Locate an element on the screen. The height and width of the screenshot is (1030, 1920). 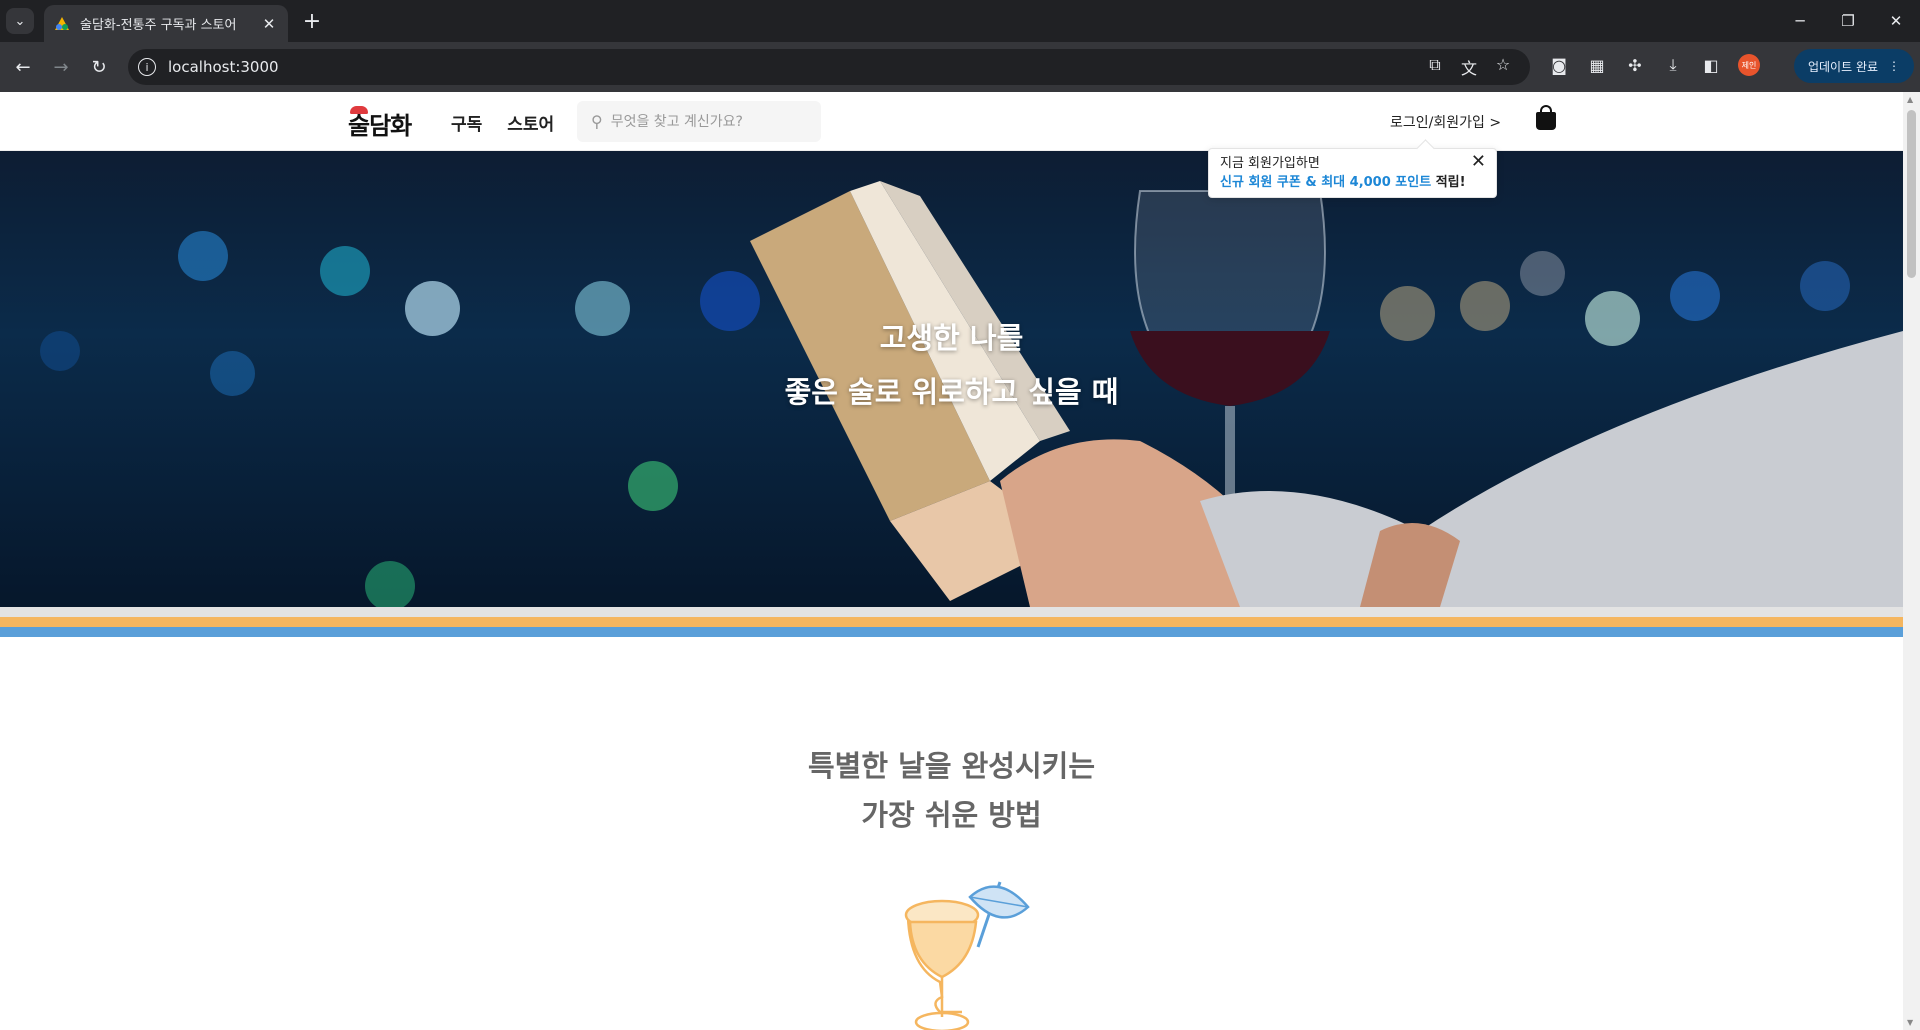
nav-store: 스토어 is located at coordinates (530, 122).